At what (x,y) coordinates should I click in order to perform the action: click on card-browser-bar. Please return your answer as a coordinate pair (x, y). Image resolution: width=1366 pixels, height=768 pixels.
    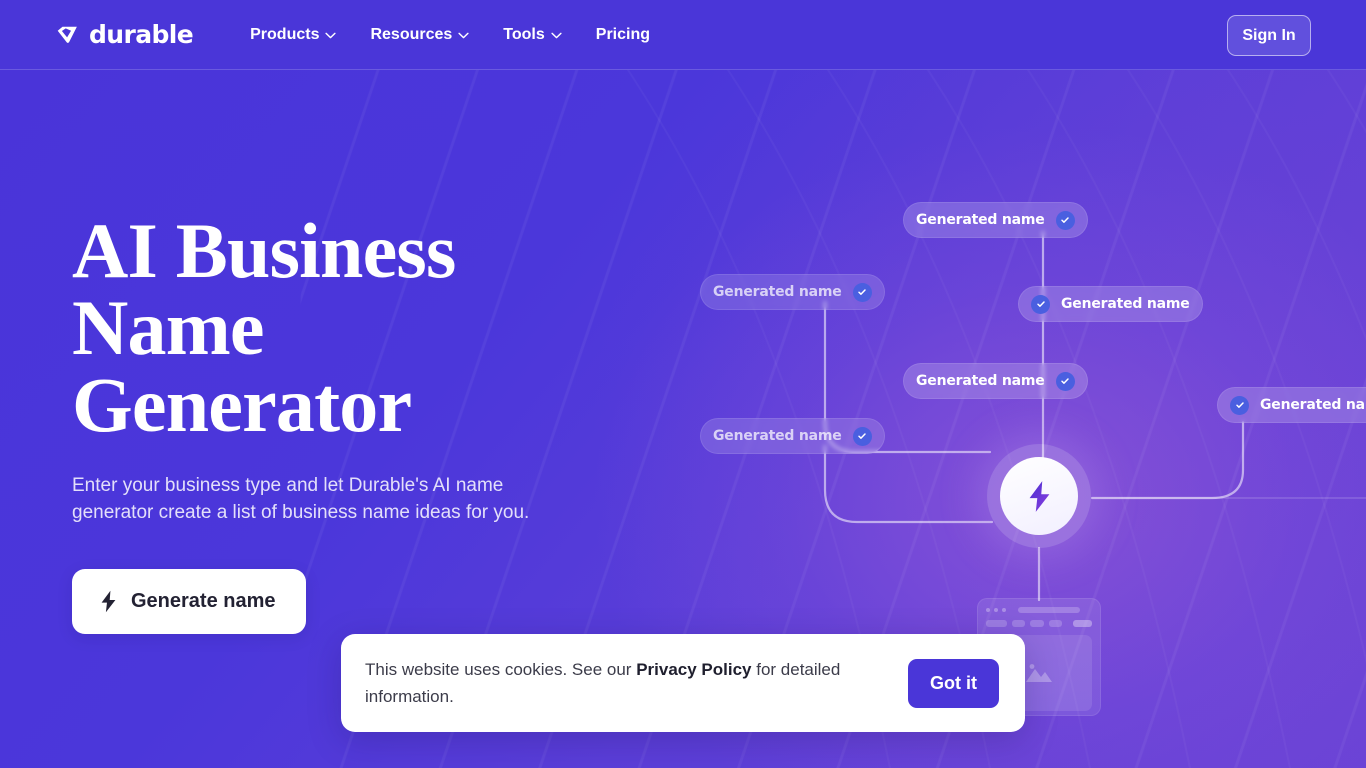
    Looking at the image, I should click on (1039, 610).